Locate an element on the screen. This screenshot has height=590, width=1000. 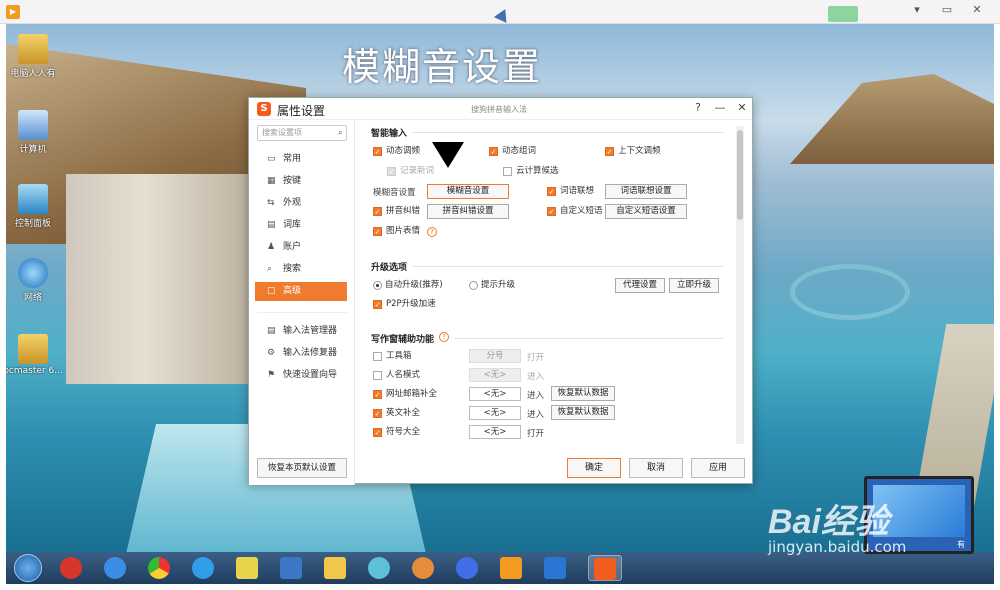
dialog-subtitle: 搜狗拼音输入法 is located at coordinates (499, 109).